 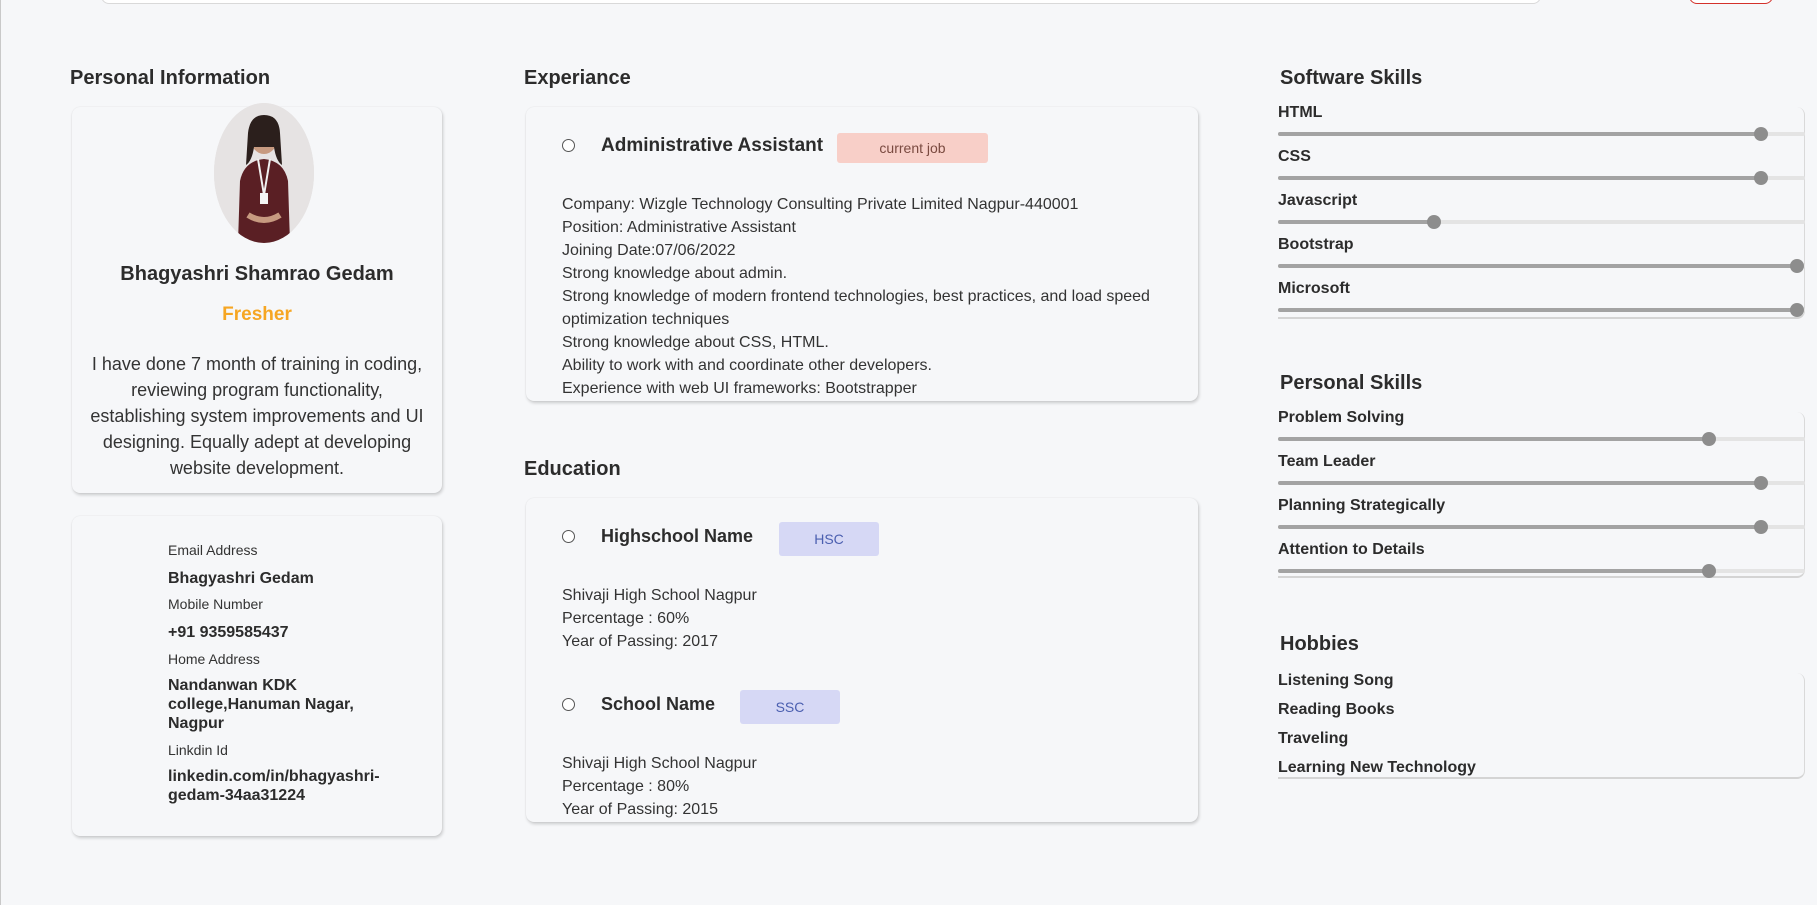 What do you see at coordinates (257, 314) in the screenshot?
I see `profile-role: Fresher` at bounding box center [257, 314].